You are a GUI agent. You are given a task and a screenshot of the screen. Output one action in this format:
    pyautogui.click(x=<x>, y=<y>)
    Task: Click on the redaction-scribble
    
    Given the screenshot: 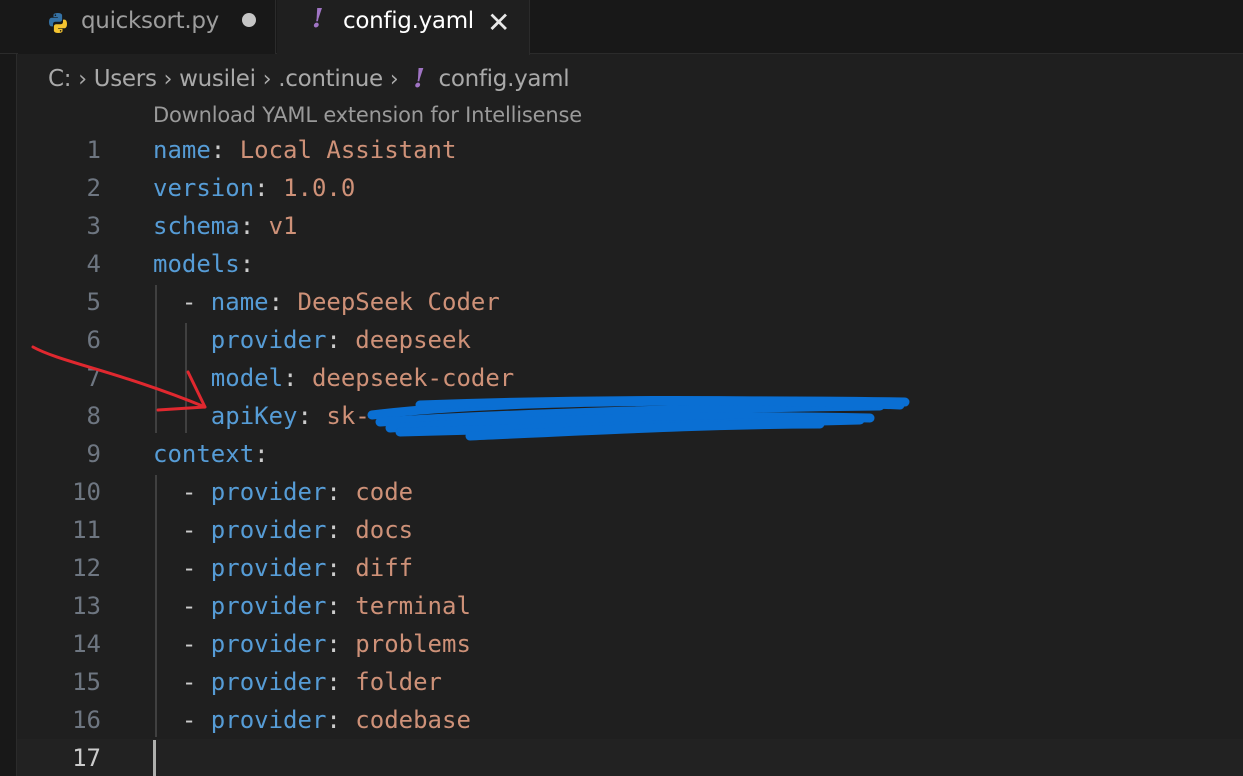 What is the action you would take?
    pyautogui.click(x=638, y=418)
    